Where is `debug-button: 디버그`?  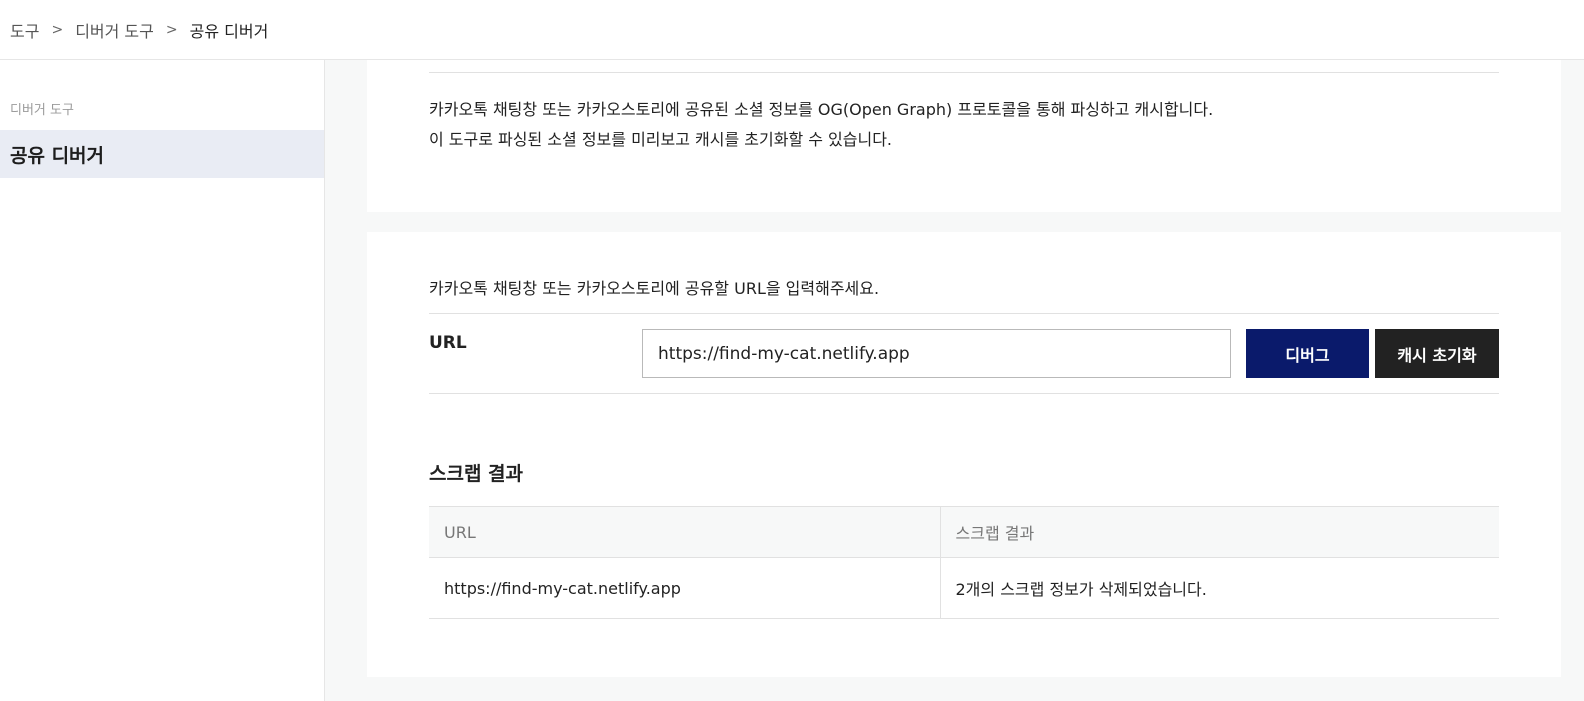
debug-button: 디버그 is located at coordinates (1307, 353).